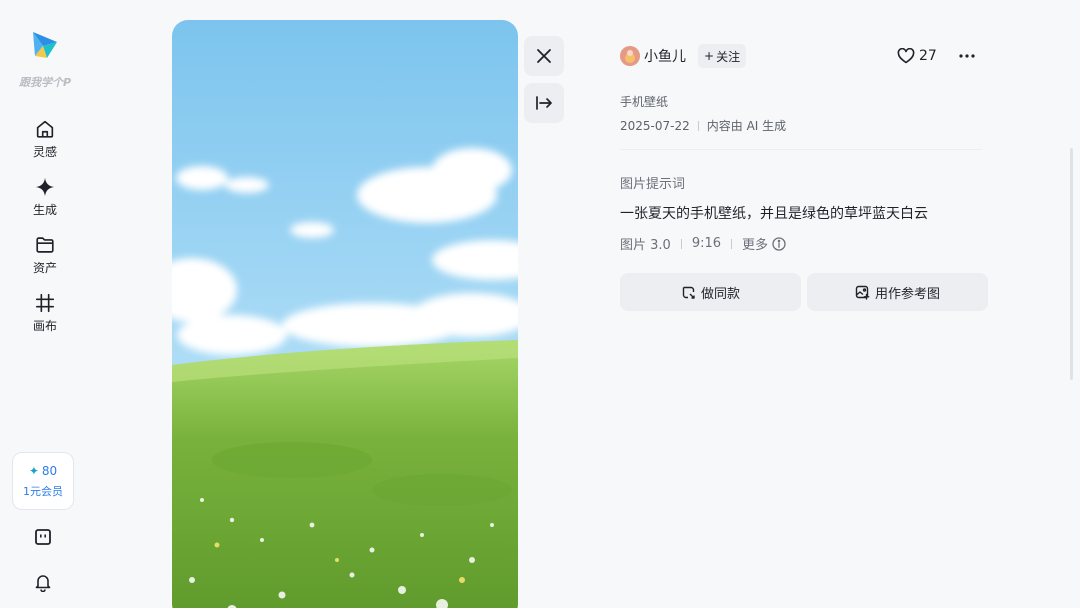  I want to click on author-name: 小鱼儿, so click(665, 56).